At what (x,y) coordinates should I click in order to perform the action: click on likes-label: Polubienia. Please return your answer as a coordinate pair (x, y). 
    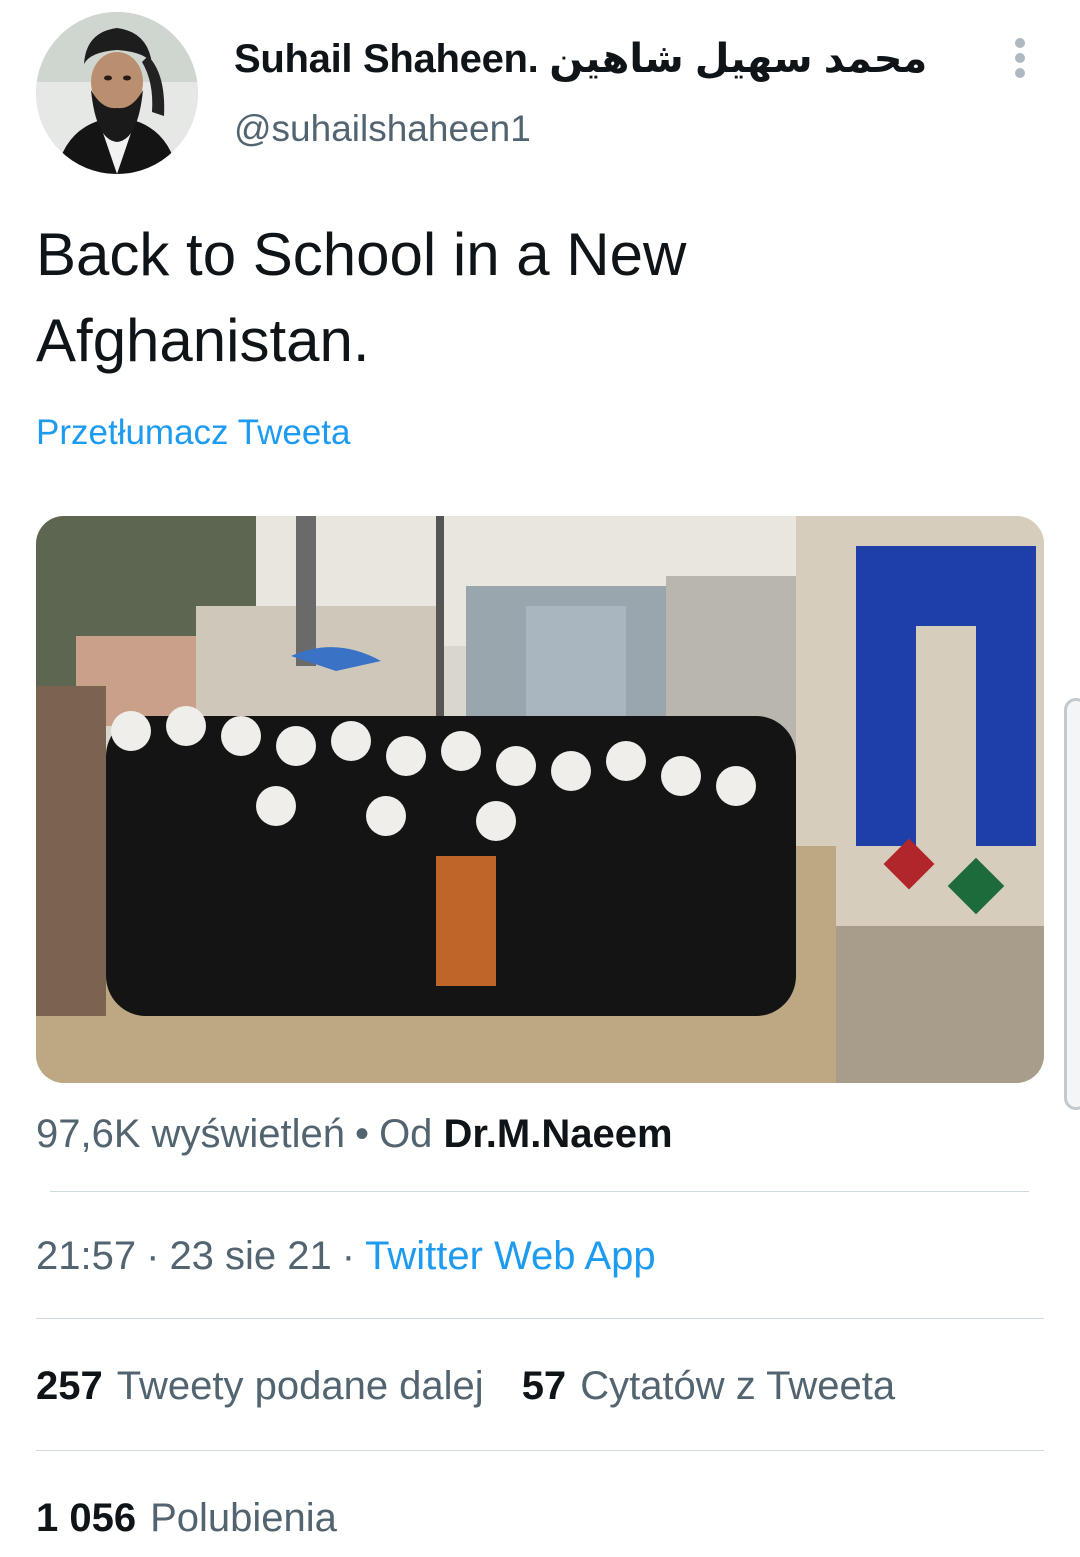
    Looking at the image, I should click on (243, 1518).